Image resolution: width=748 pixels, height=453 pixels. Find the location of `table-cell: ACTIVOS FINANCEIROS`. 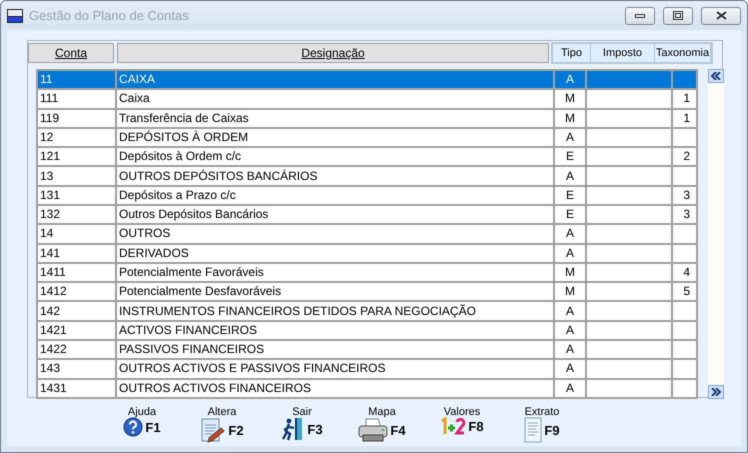

table-cell: ACTIVOS FINANCEIROS is located at coordinates (335, 330).